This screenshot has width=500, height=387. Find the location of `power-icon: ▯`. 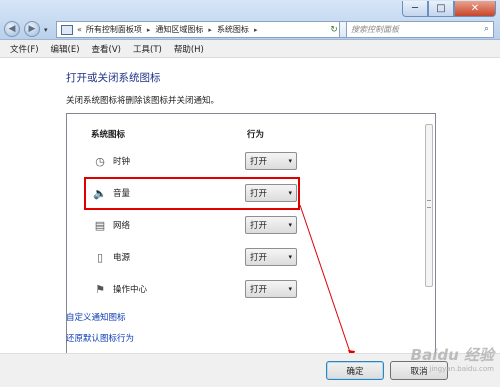

power-icon: ▯ is located at coordinates (100, 257).